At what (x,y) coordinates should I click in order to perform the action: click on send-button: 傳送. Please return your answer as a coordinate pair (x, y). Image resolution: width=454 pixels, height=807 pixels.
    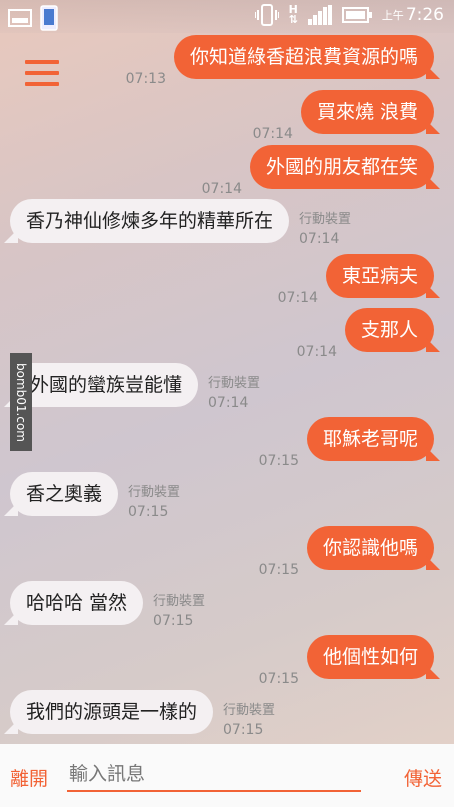
    Looking at the image, I should click on (423, 777).